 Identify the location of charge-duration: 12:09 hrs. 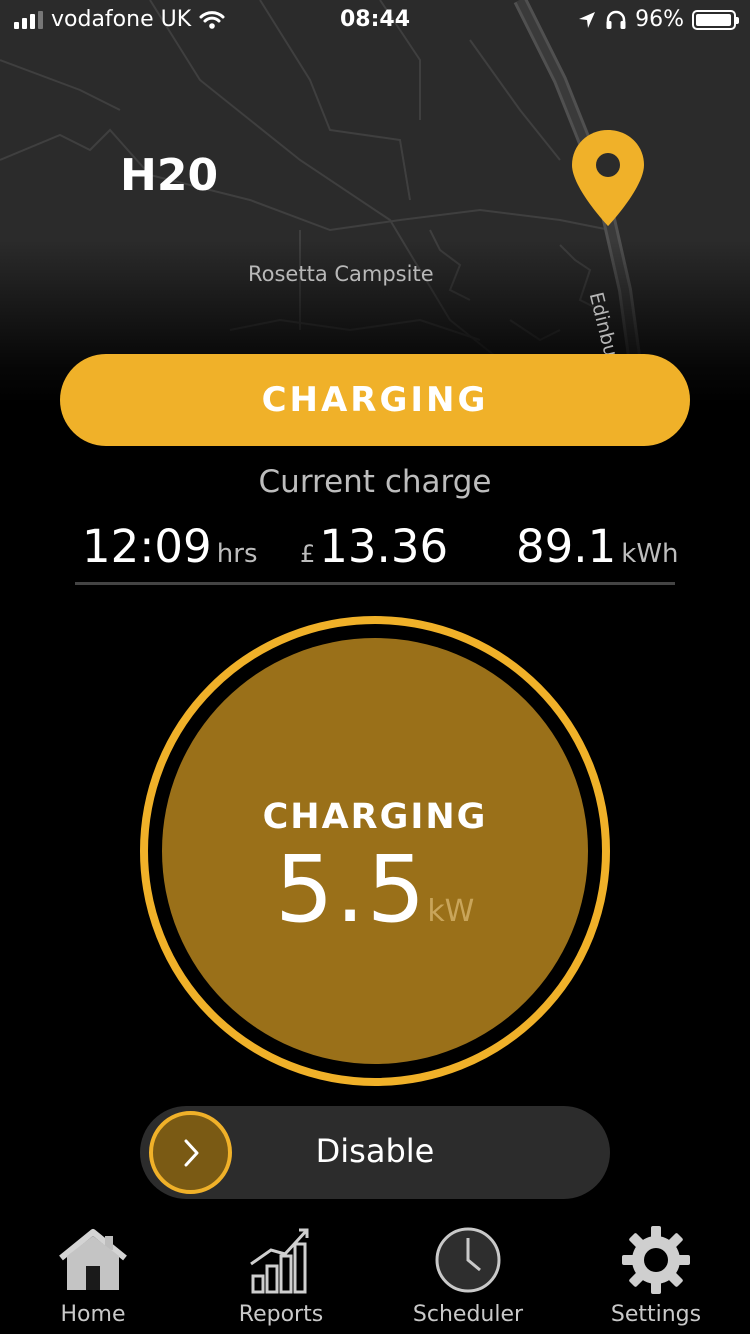
(170, 546).